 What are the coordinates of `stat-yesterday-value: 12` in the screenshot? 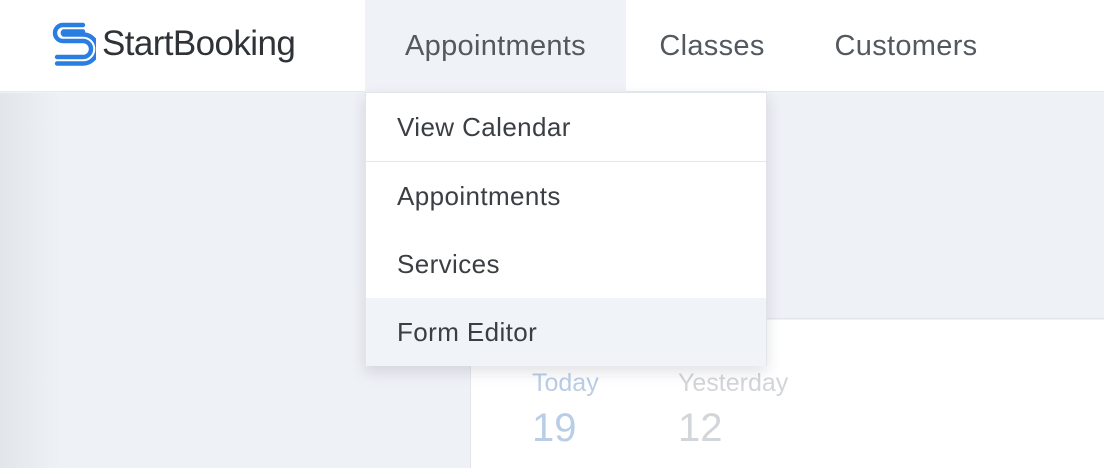 It's located at (700, 428).